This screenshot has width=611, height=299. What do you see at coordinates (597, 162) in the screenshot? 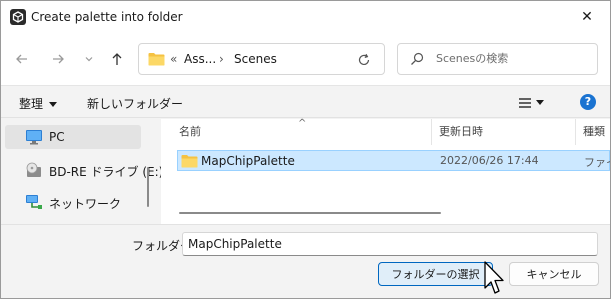
I see `file-type: ファイル` at bounding box center [597, 162].